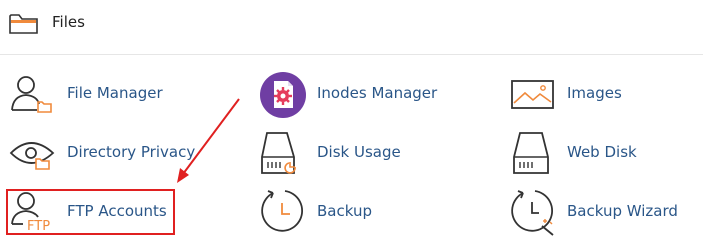 The width and height of the screenshot is (703, 246). Describe the element at coordinates (602, 152) in the screenshot. I see `tool-label: Web Disk` at that location.